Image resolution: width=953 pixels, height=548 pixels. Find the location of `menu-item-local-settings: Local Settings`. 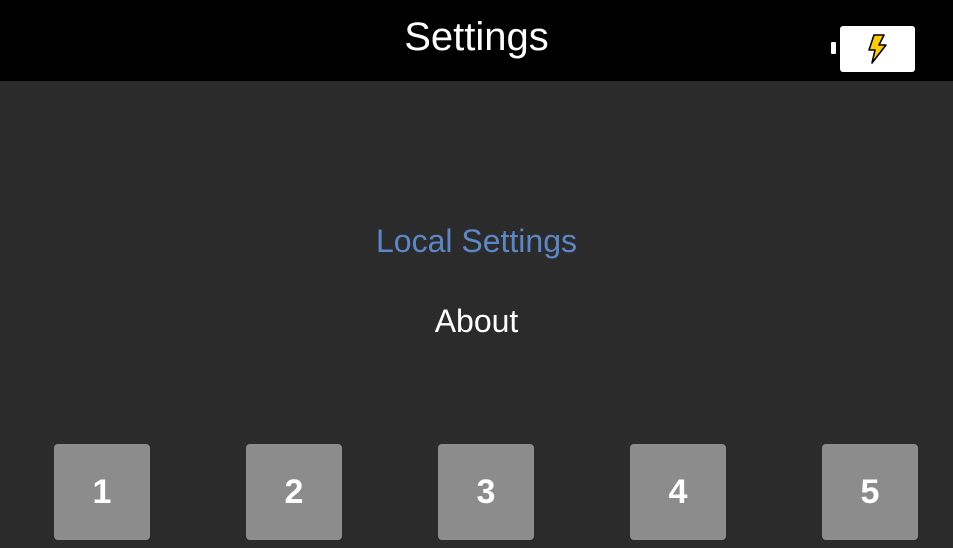

menu-item-local-settings: Local Settings is located at coordinates (476, 241).